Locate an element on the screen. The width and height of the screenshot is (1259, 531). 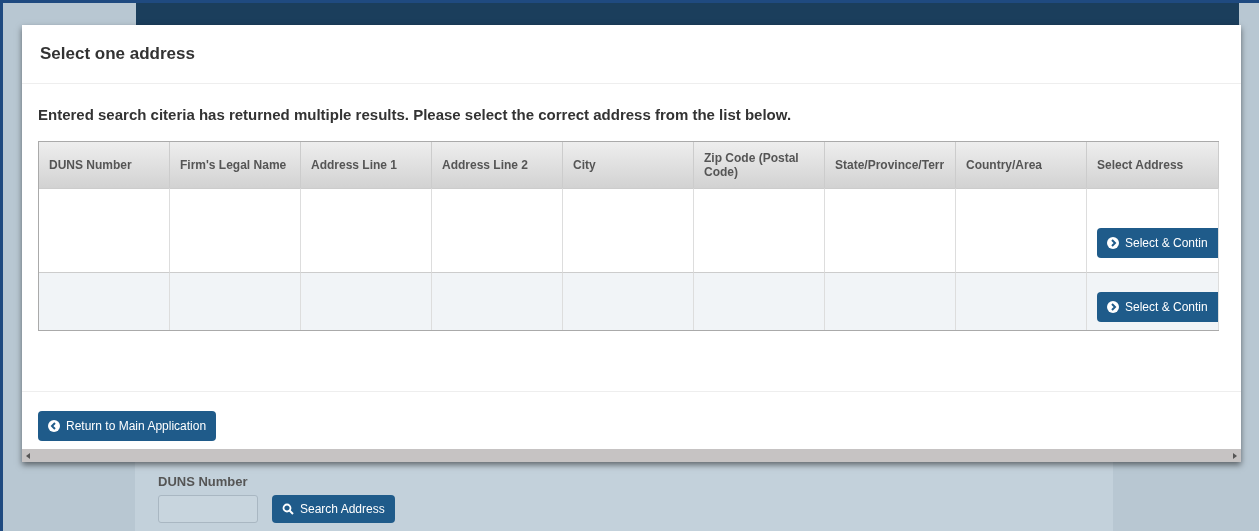
horizontal-scrollbar is located at coordinates (631, 455).